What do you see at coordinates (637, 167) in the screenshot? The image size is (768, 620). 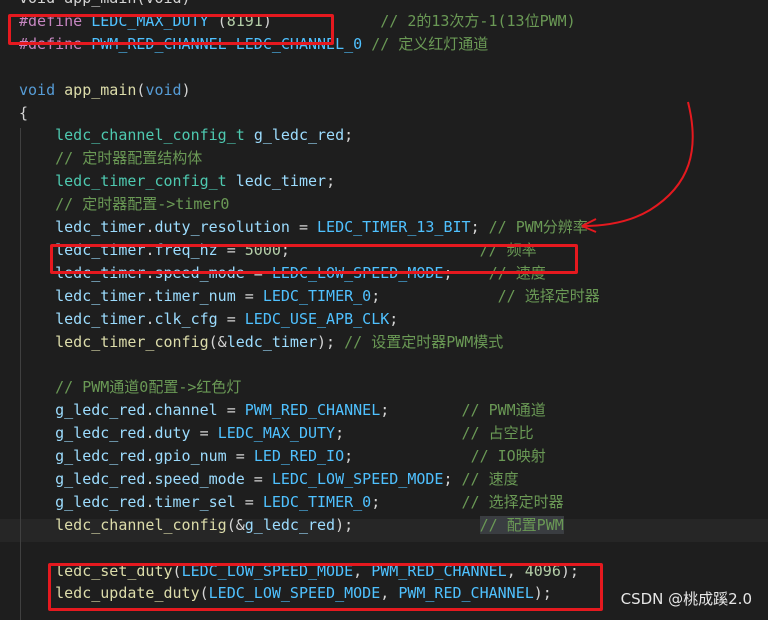 I see `annotation-arrow` at bounding box center [637, 167].